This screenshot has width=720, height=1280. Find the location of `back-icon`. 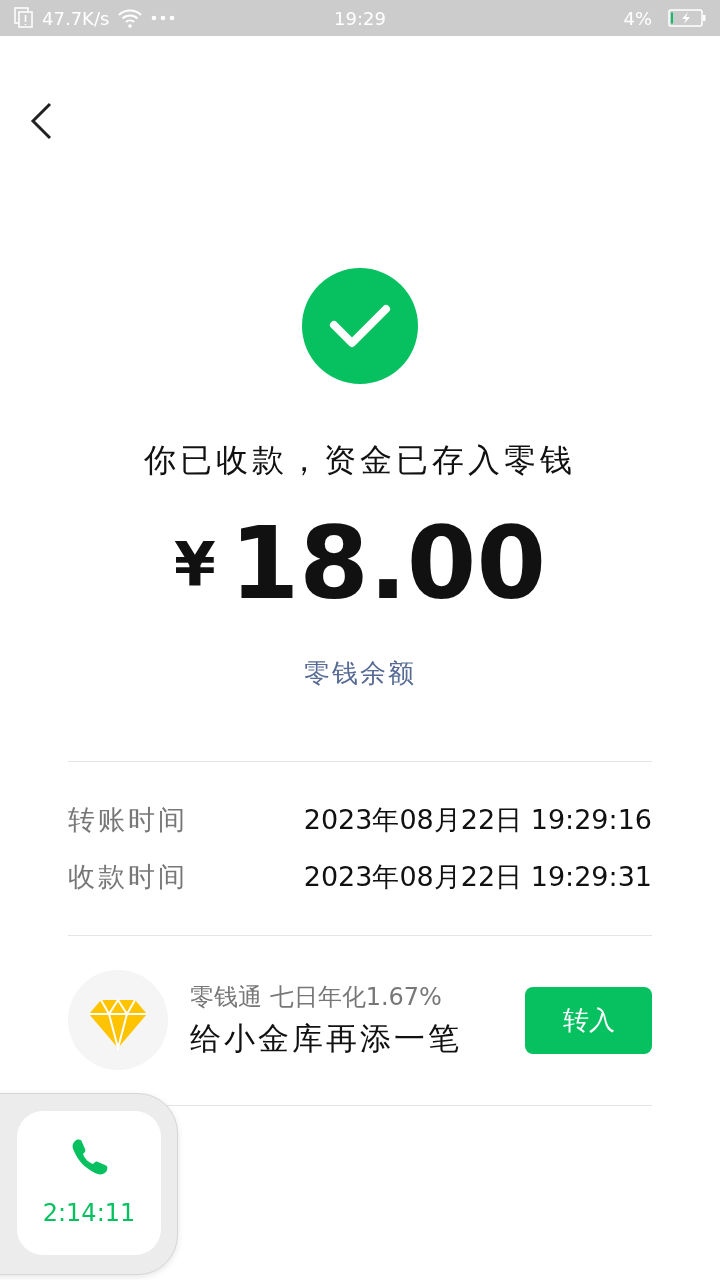

back-icon is located at coordinates (41, 121).